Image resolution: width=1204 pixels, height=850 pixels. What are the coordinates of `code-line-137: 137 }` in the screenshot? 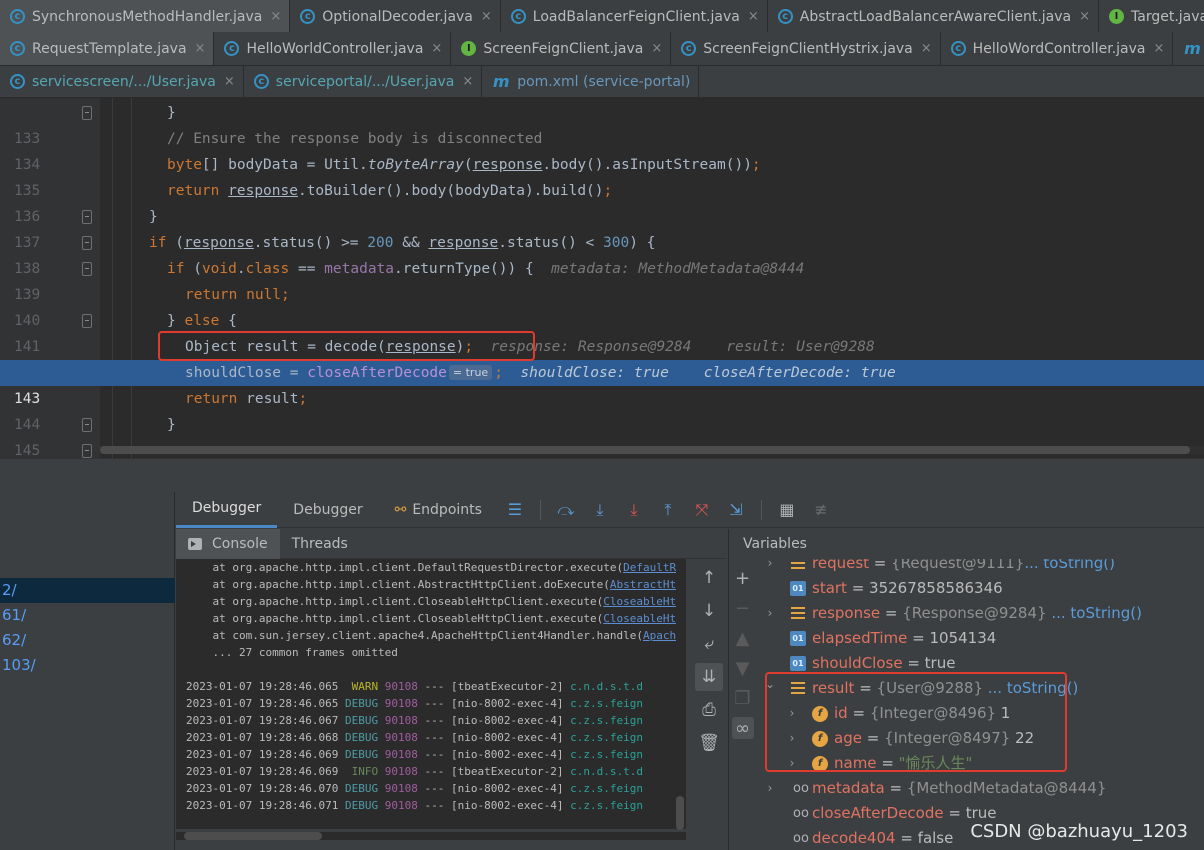 It's located at (602, 227).